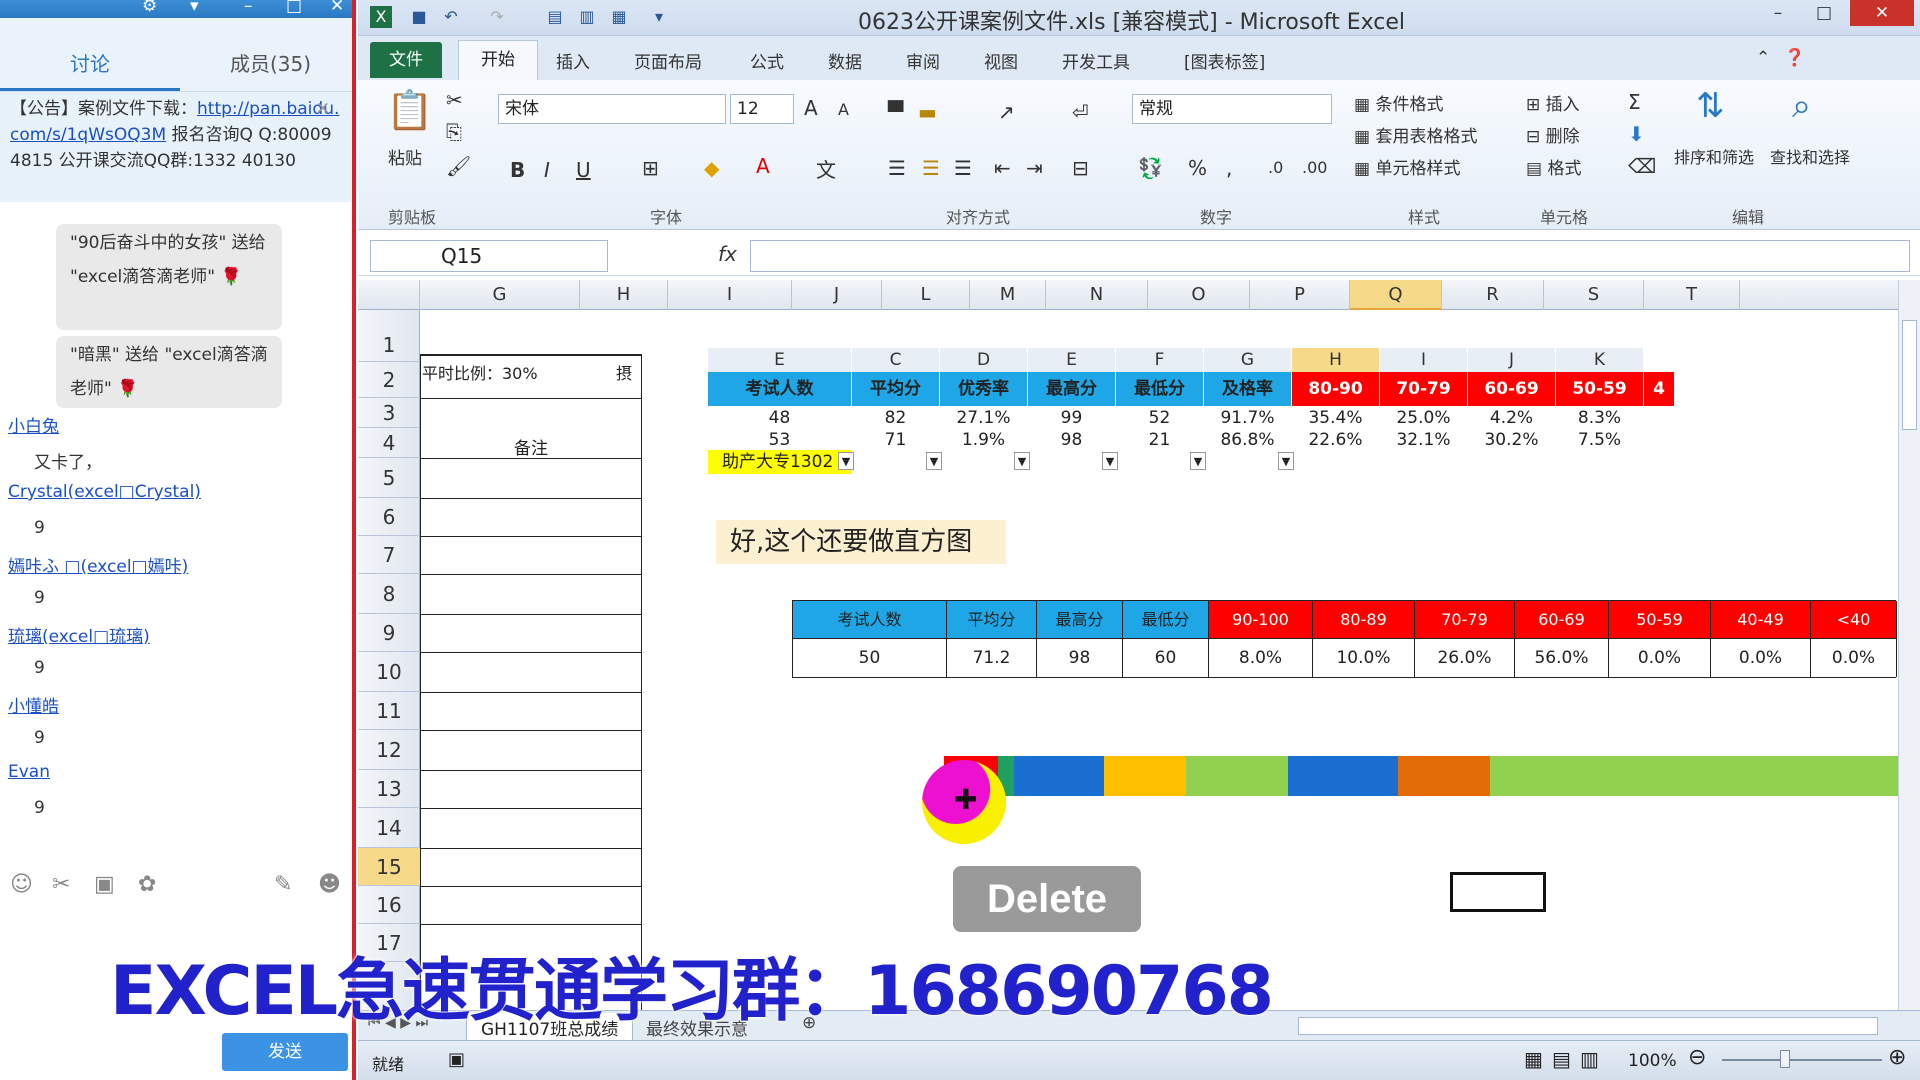 The width and height of the screenshot is (1920, 1080). I want to click on align-middle-icon: ▬, so click(927, 112).